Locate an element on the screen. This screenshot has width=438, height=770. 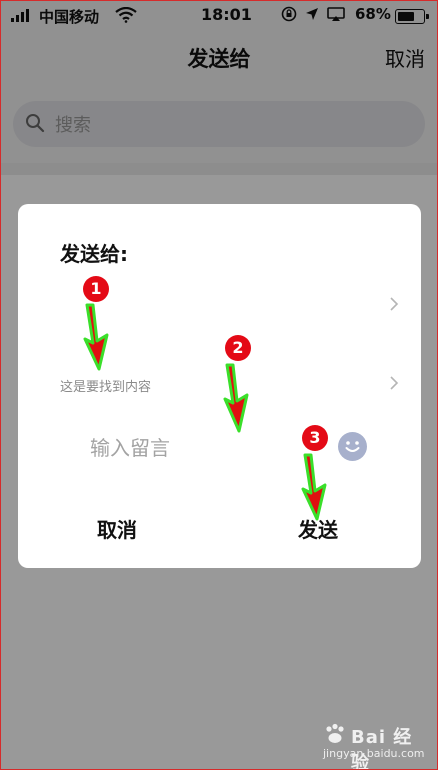
content-preview: 这是要找到内容 is located at coordinates (106, 387).